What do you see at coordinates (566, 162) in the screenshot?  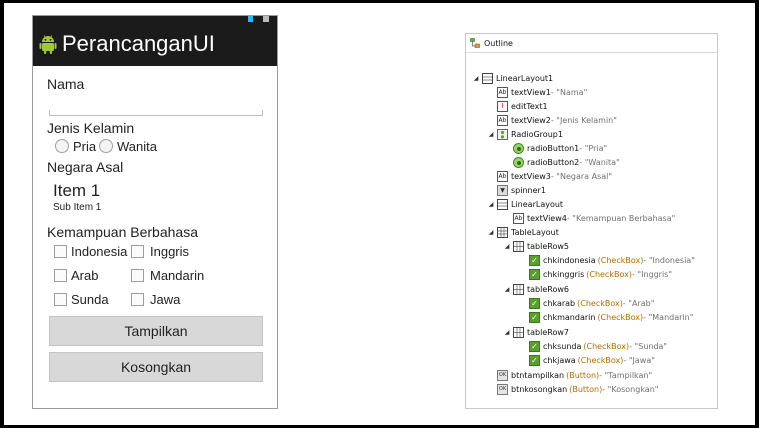 I see `outline-row: radioButton2 - "Wanita"` at bounding box center [566, 162].